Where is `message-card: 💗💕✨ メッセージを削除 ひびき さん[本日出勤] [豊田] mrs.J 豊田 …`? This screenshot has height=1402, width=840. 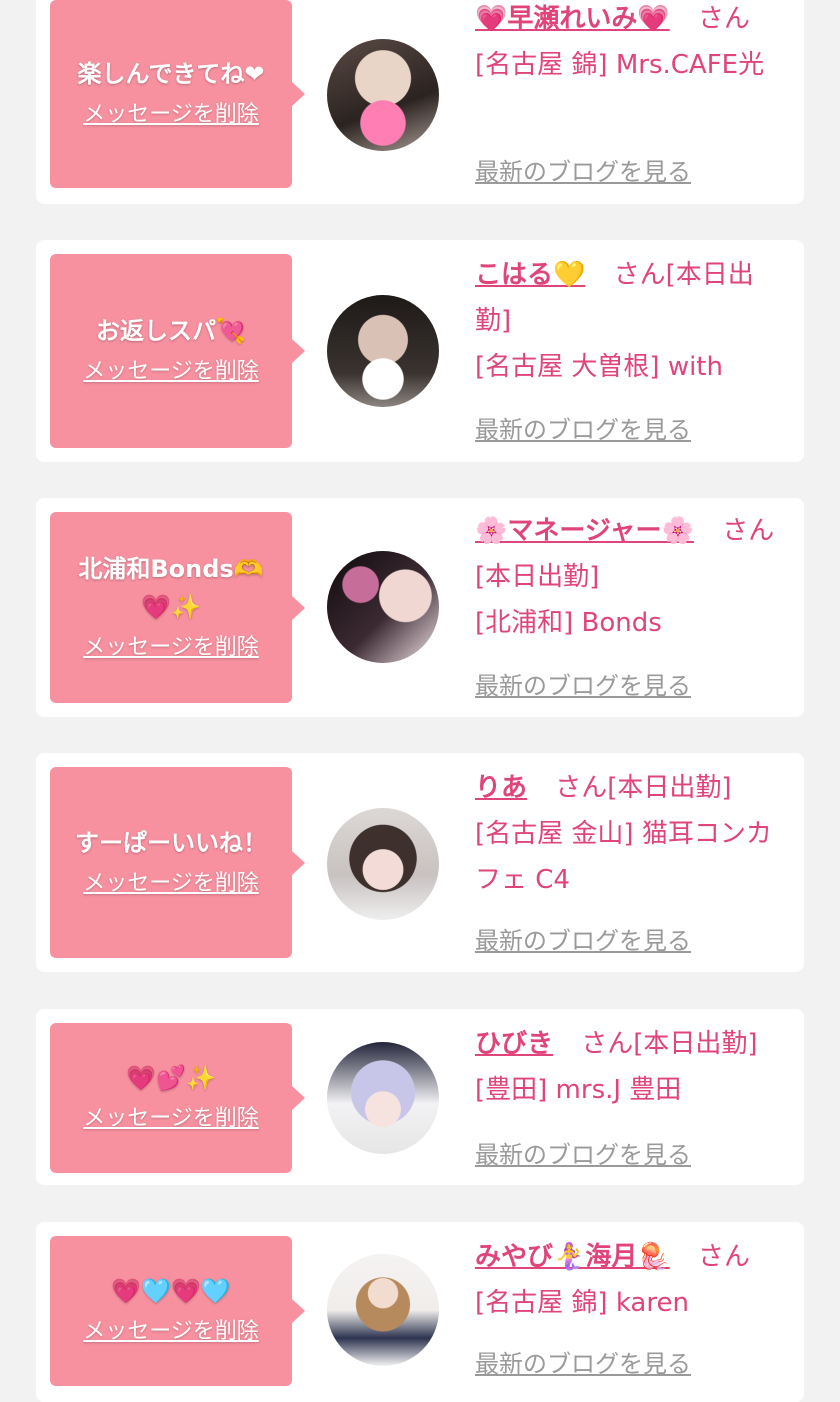 message-card: 💗💕✨ メッセージを削除 ひびき さん[本日出勤] [豊田] mrs.J 豊田 … is located at coordinates (420, 1097).